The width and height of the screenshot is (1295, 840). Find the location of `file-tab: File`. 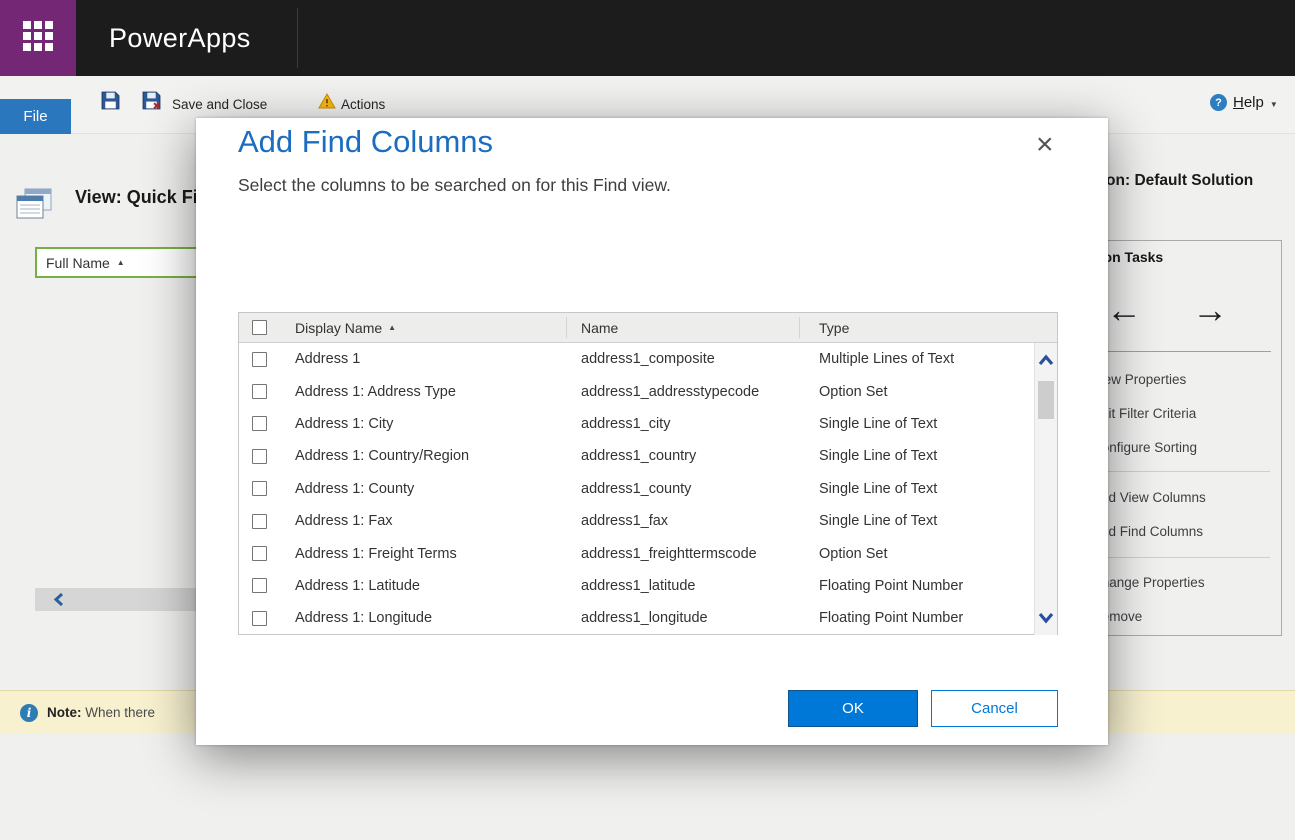

file-tab: File is located at coordinates (35, 116).